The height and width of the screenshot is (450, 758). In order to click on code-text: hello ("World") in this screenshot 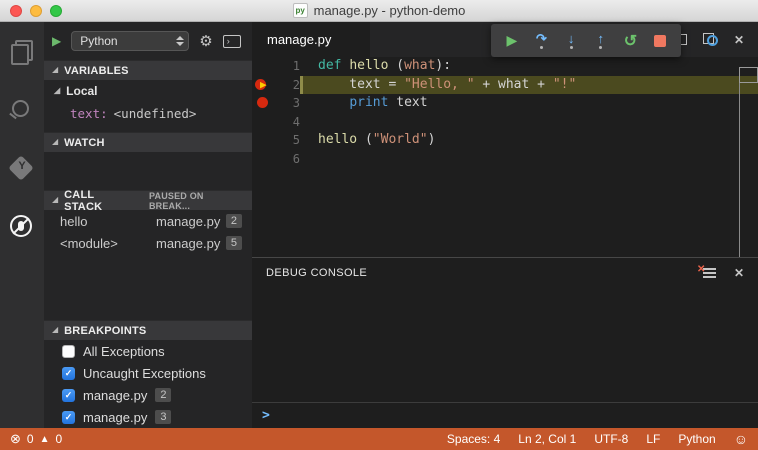, I will do `click(377, 139)`.